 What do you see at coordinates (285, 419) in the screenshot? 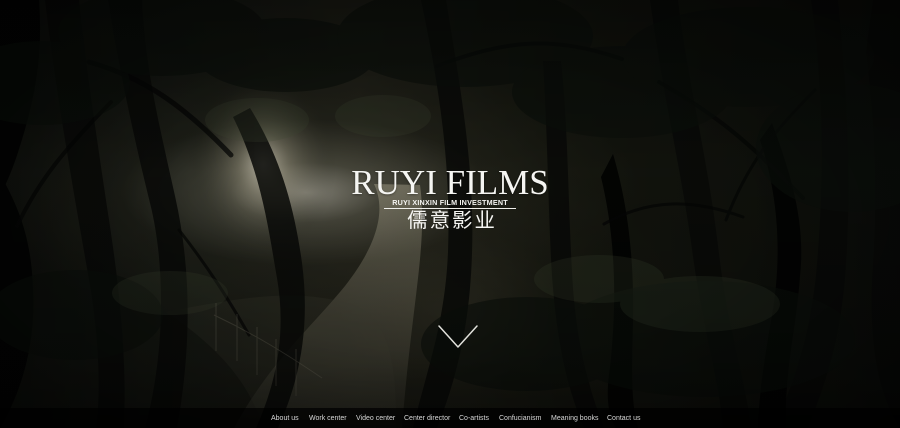
I see `nav-about-us: About us` at bounding box center [285, 419].